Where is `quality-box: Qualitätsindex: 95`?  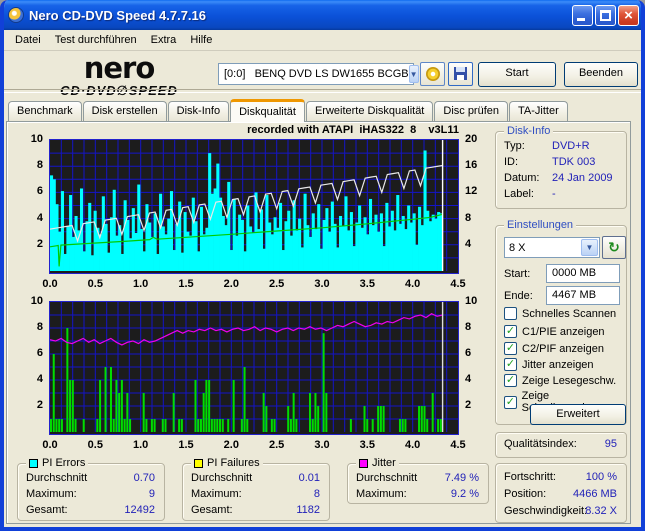
quality-box: Qualitätsindex: 95 is located at coordinates (561, 445).